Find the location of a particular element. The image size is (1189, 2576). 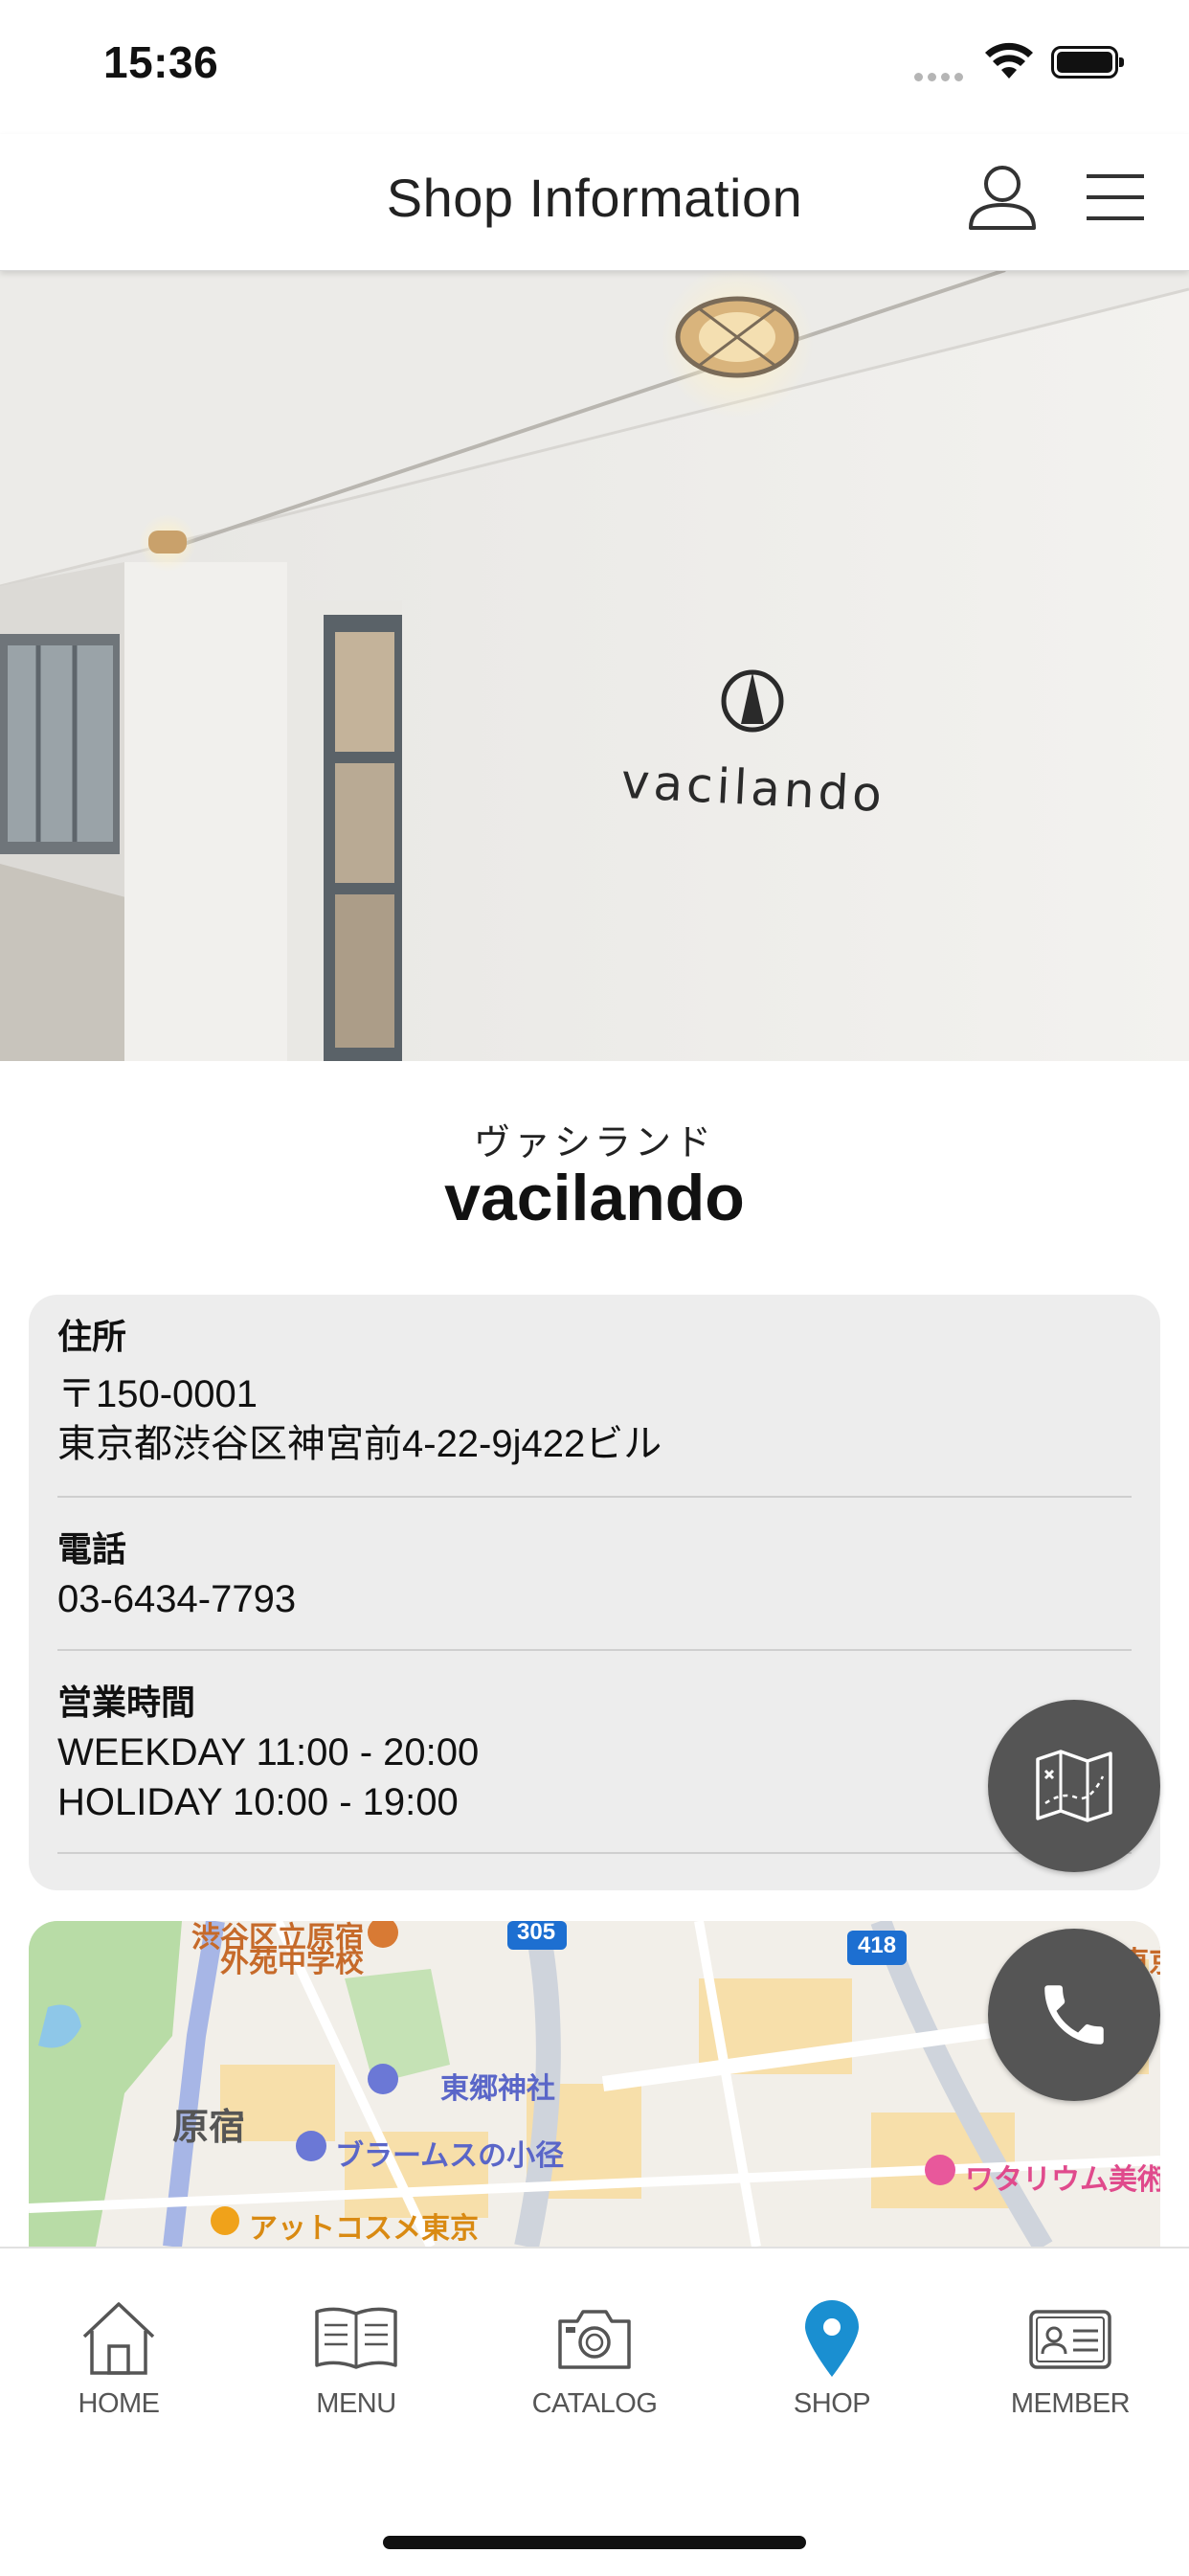

map-label: 東郷神社 is located at coordinates (497, 2089).